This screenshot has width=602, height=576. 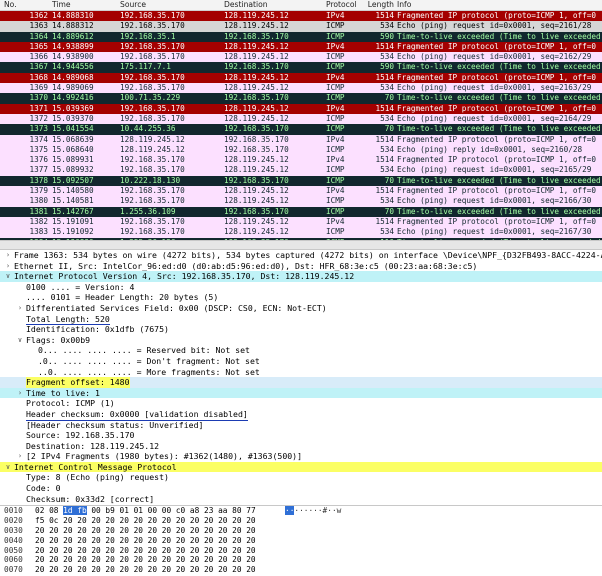 What do you see at coordinates (80, 286) in the screenshot?
I see `detail-text: 0100 .... = Version: 4` at bounding box center [80, 286].